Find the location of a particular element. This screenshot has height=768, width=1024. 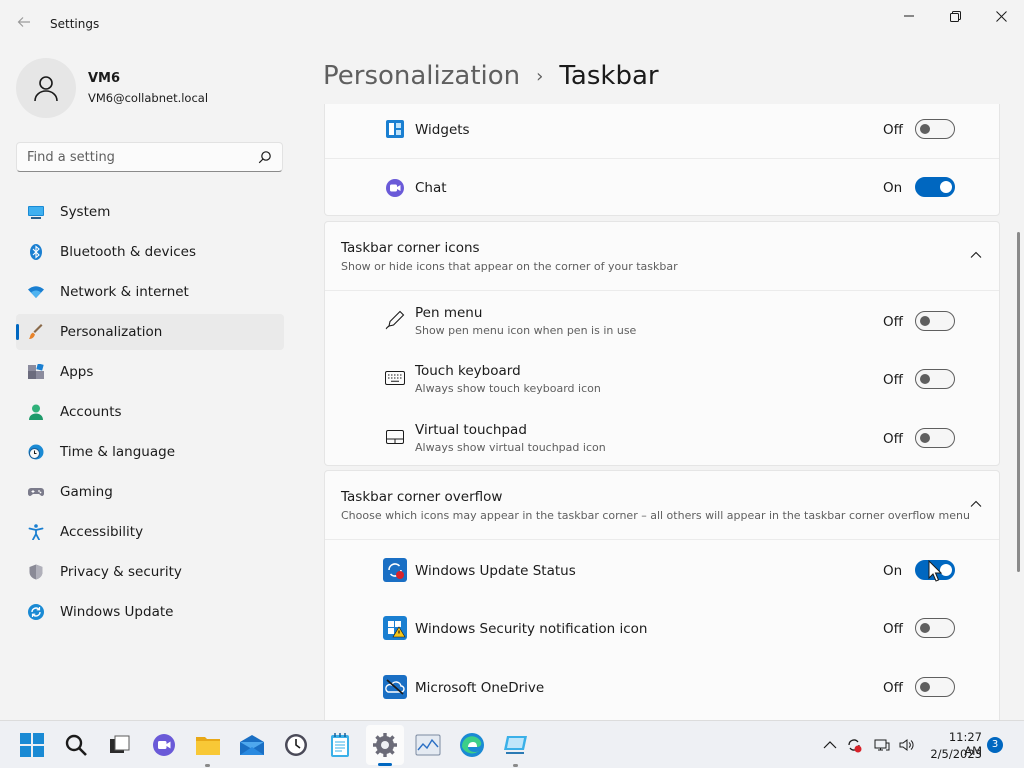

performance-monitor-button is located at coordinates (428, 745).